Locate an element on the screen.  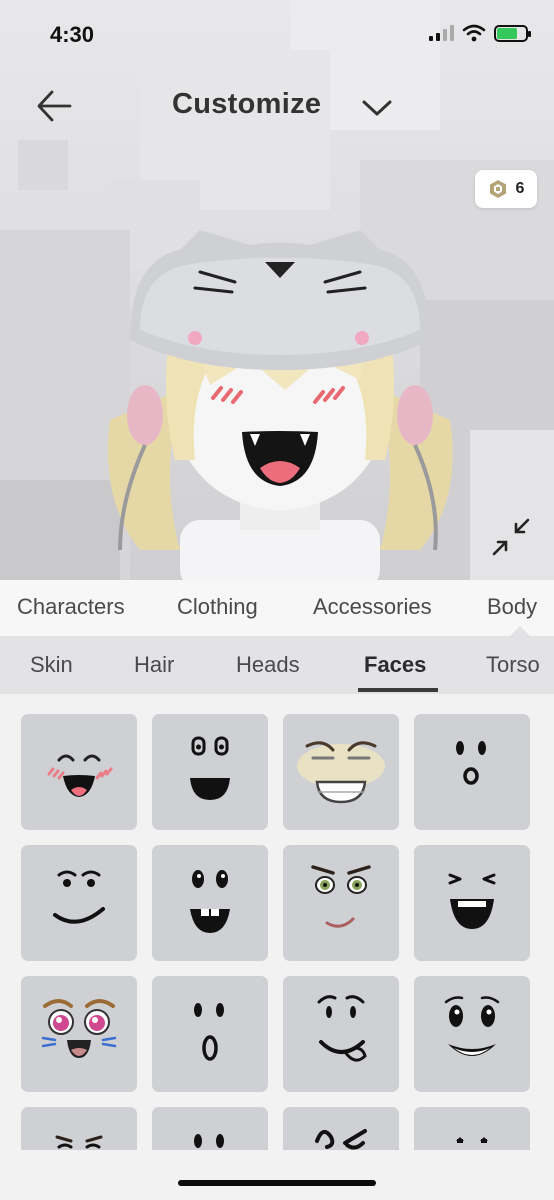
robux-amount: 6 is located at coordinates (520, 188).